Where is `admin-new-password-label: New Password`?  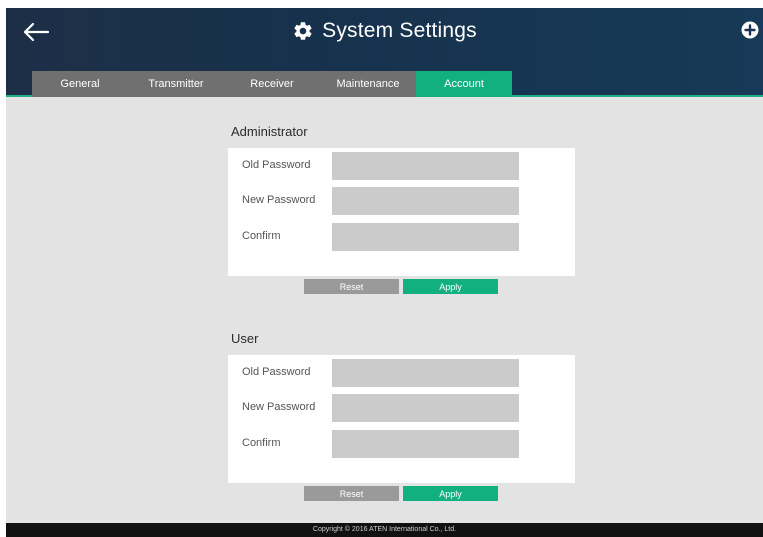
admin-new-password-label: New Password is located at coordinates (279, 200).